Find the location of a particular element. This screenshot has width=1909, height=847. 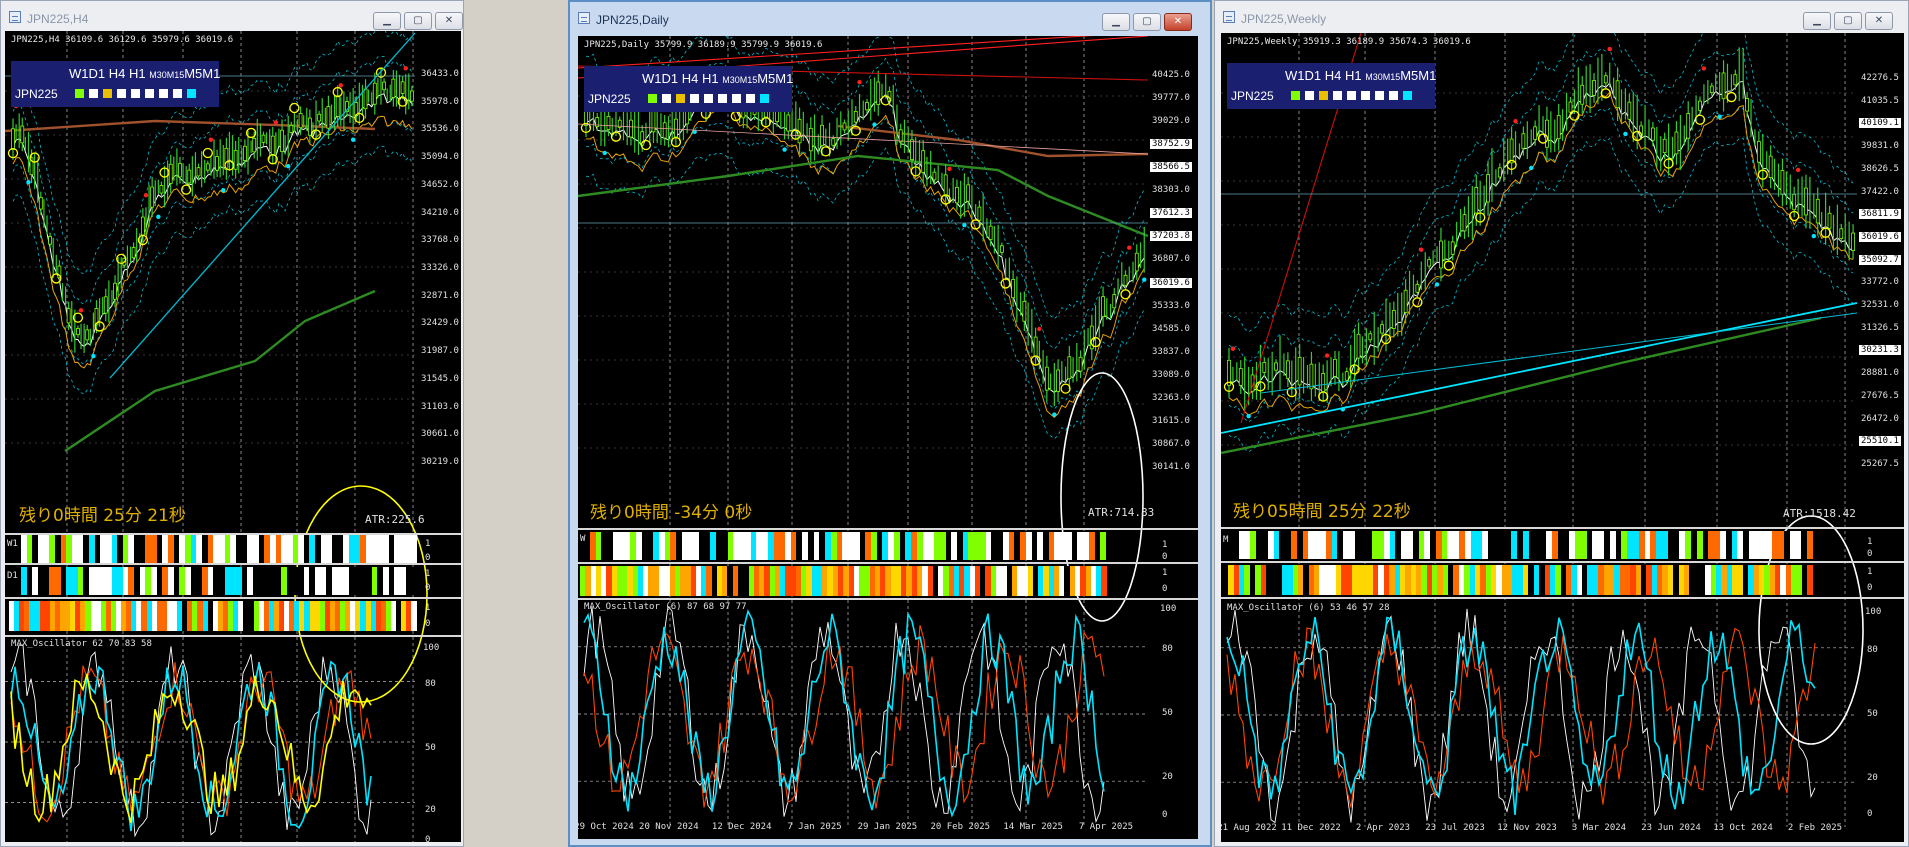

oscillator-line is located at coordinates (1521, 716).